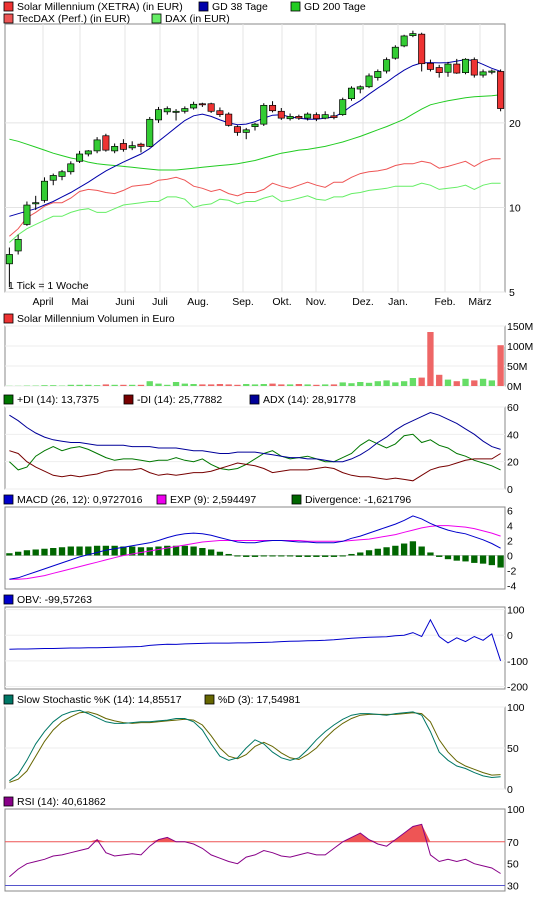 Image resolution: width=545 pixels, height=916 pixels. I want to click on legend-dax-swatch, so click(156, 18).